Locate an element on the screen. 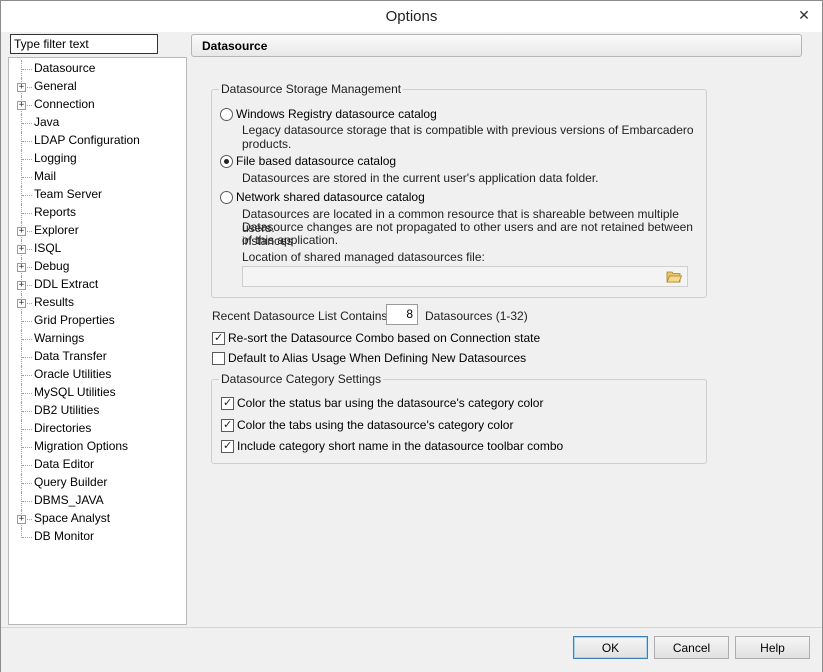 The height and width of the screenshot is (672, 823). tree-item-dbms-java: DBMS_JAVA is located at coordinates (97, 501).